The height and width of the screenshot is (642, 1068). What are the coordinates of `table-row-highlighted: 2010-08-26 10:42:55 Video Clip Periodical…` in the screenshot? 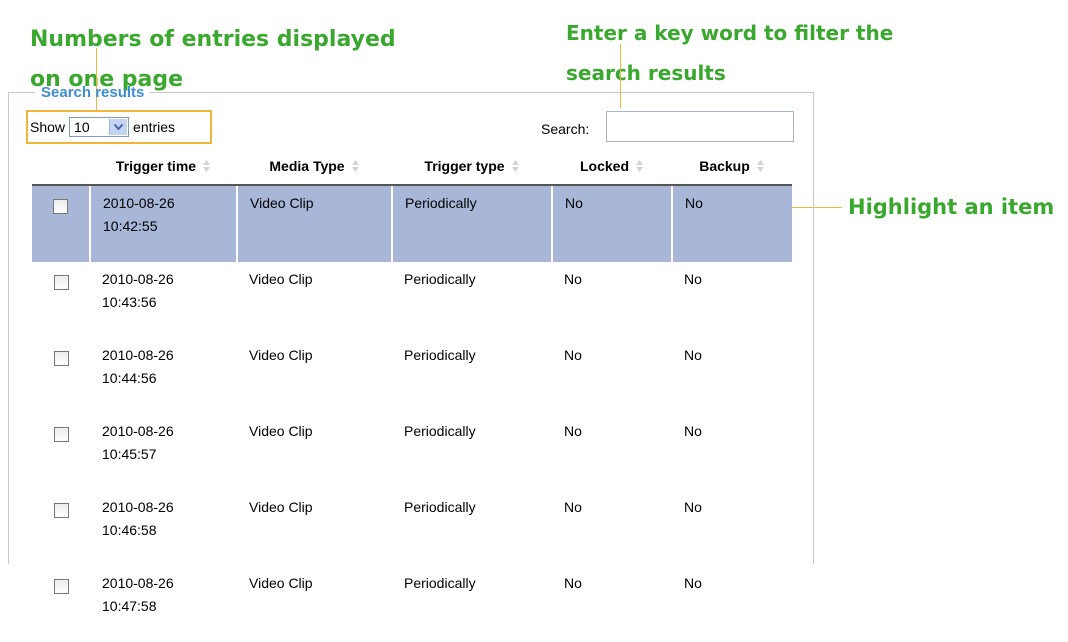 It's located at (412, 223).